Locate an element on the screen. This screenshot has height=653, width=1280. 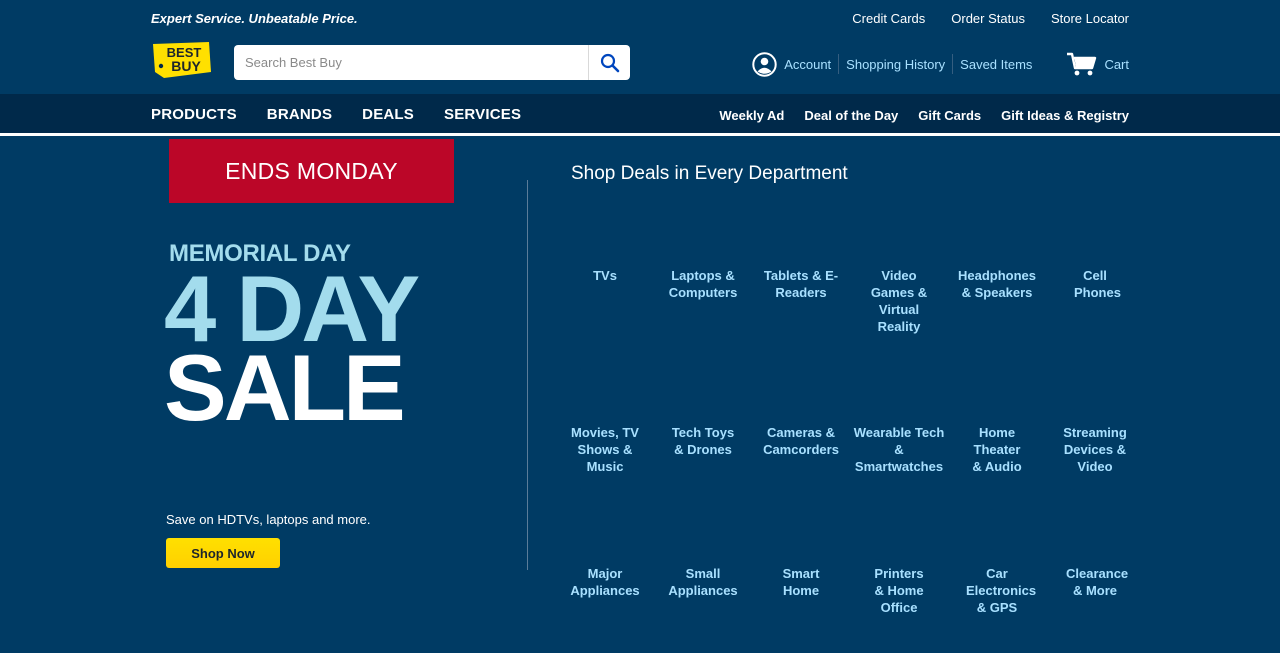
dept-tech-toys-drones: Tech Toys & Drones is located at coordinates (703, 441).